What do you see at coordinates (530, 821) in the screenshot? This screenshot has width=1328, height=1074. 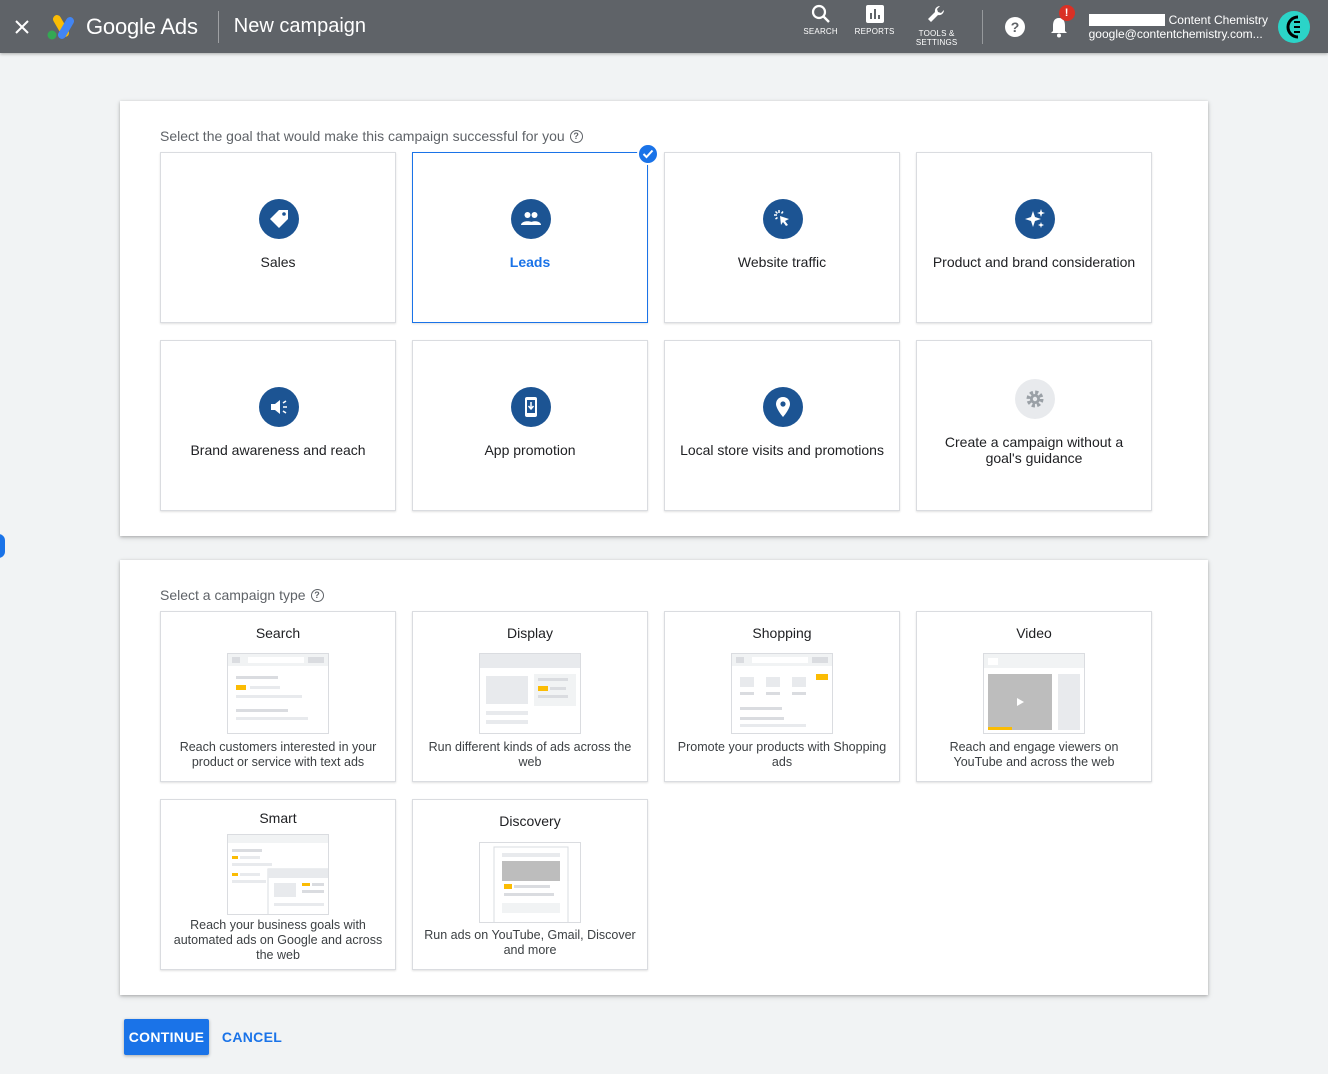 I see `campaign-type-title: Discovery` at bounding box center [530, 821].